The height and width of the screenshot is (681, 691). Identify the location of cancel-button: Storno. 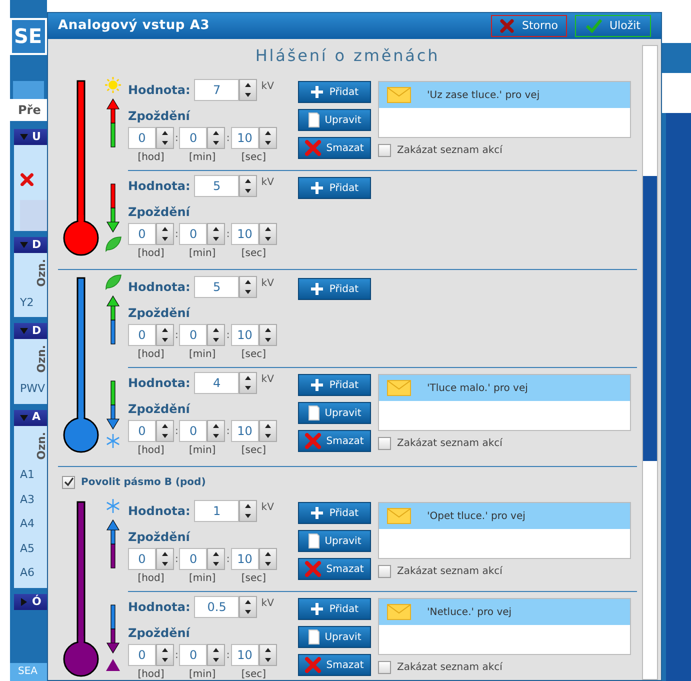
(529, 26).